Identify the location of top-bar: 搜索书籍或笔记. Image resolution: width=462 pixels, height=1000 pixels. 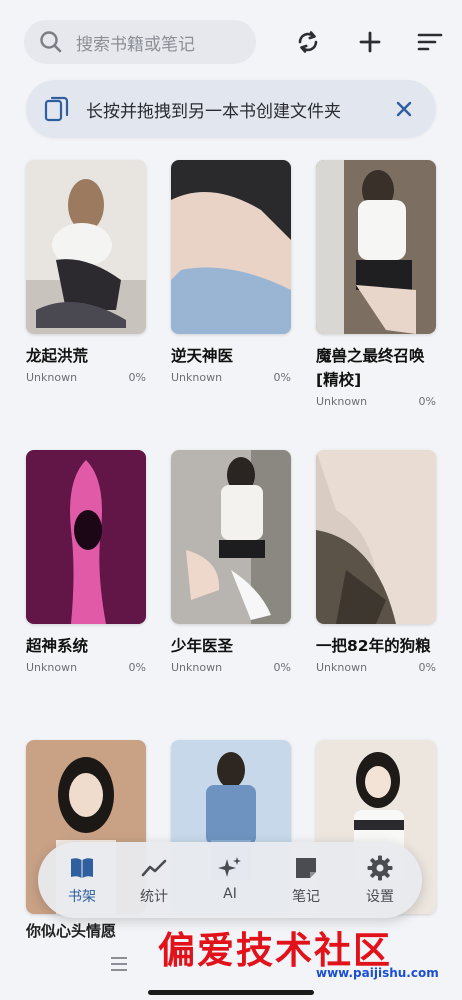
(231, 40).